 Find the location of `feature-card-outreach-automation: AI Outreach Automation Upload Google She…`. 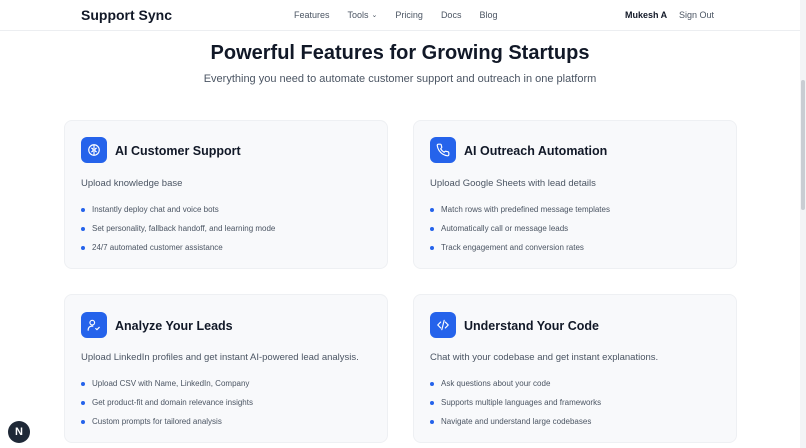

feature-card-outreach-automation: AI Outreach Automation Upload Google She… is located at coordinates (575, 194).